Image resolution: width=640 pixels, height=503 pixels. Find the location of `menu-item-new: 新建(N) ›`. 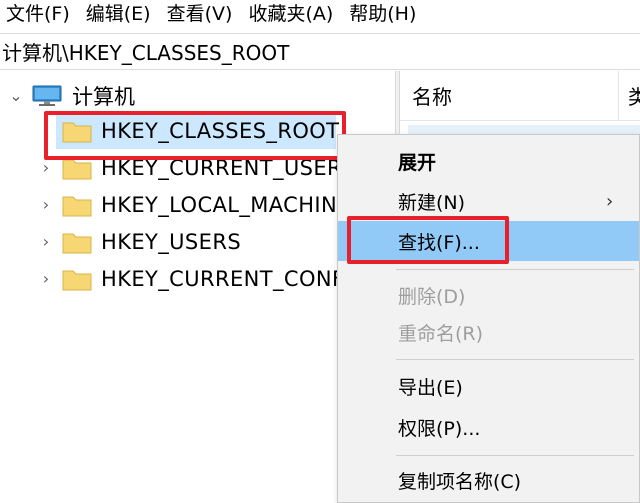

menu-item-new: 新建(N) › is located at coordinates (488, 201).